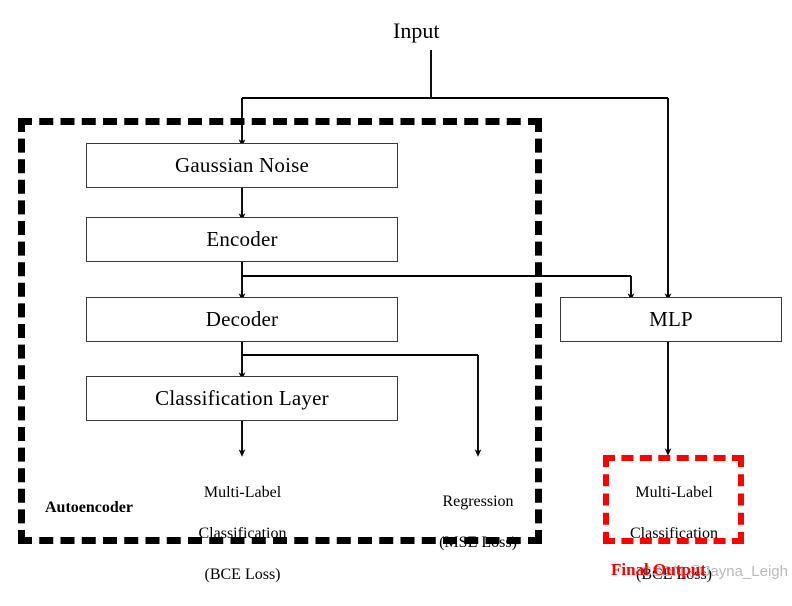 The width and height of the screenshot is (792, 606). I want to click on output-regression-line2: (MSE Loss), so click(478, 543).